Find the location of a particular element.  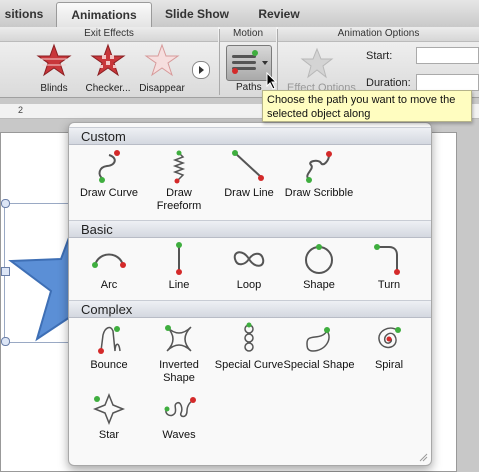

section-header-complex: Complex is located at coordinates (250, 309).